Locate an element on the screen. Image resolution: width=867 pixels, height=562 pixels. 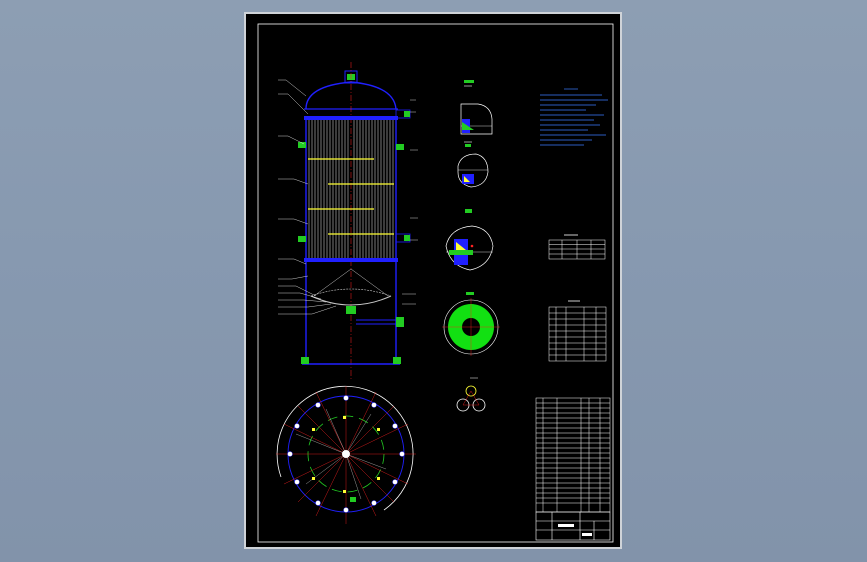
parts-list-table is located at coordinates (573, 455).